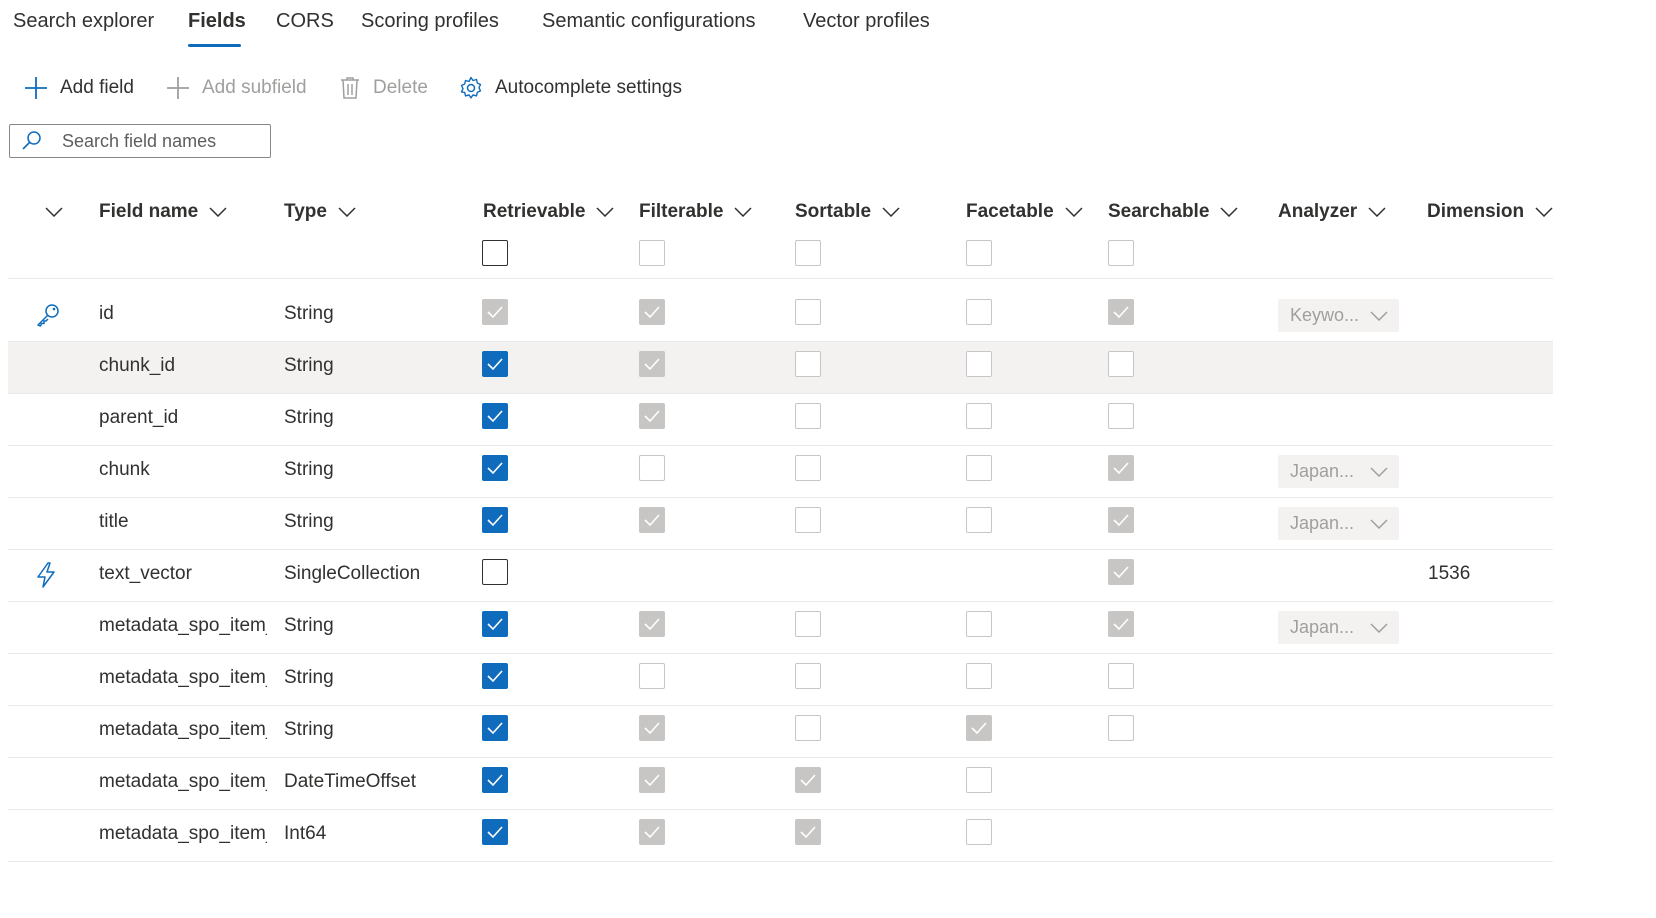 The width and height of the screenshot is (1656, 918). What do you see at coordinates (183, 314) in the screenshot?
I see `field-name-cell: id` at bounding box center [183, 314].